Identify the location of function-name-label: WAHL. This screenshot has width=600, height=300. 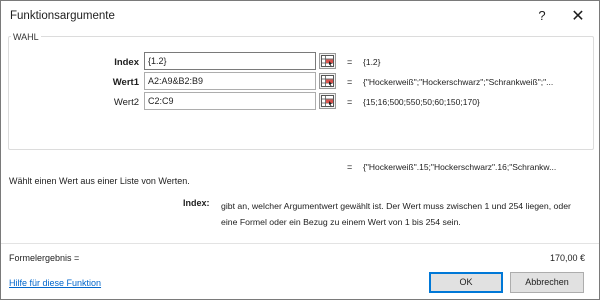
(26, 37).